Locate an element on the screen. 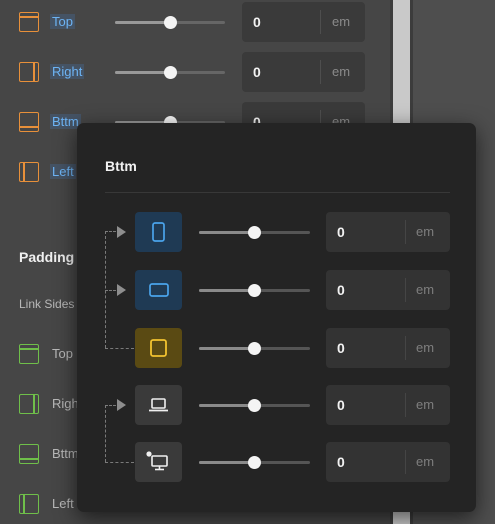 The width and height of the screenshot is (495, 524). phone-landscape-slider is located at coordinates (254, 290).